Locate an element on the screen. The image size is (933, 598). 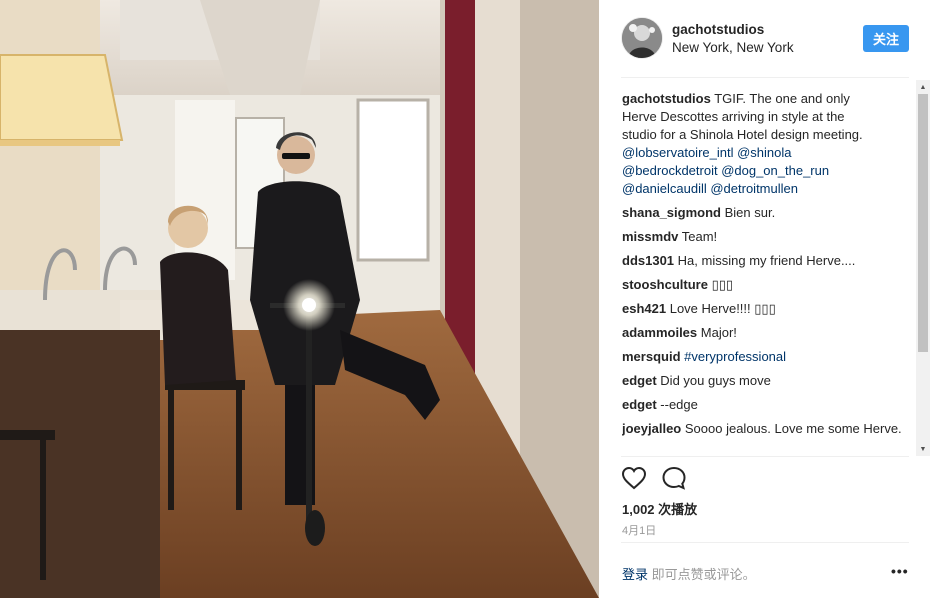
comment-username: missmdv is located at coordinates (650, 236).